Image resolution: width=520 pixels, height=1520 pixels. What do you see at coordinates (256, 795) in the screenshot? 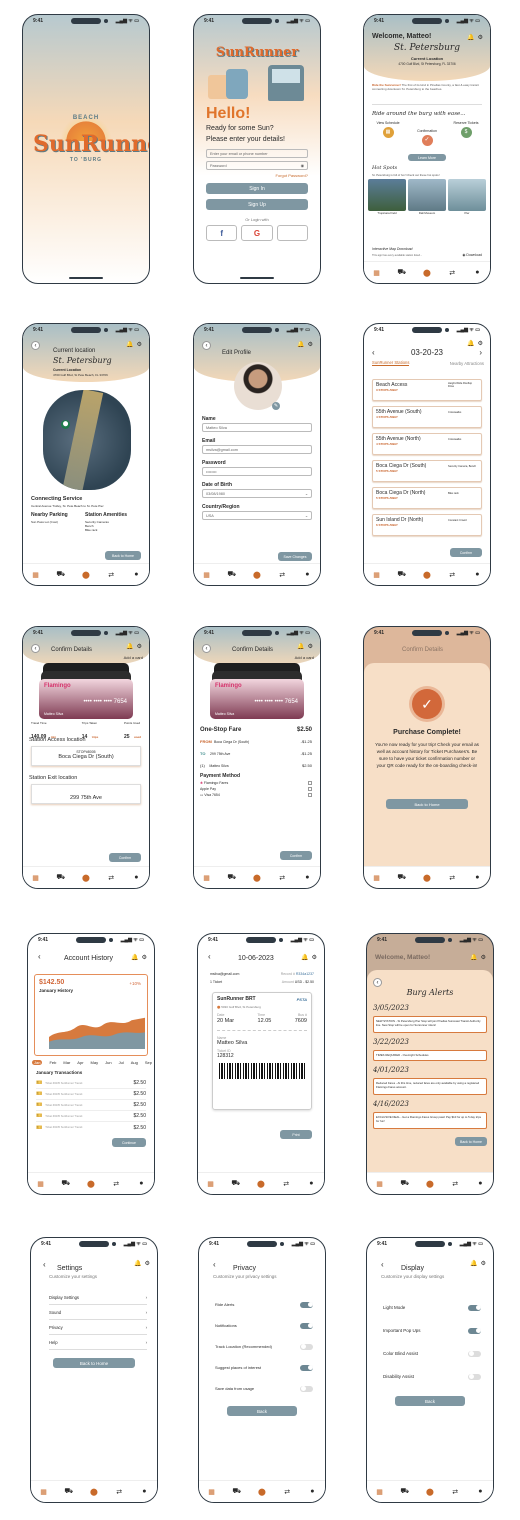
I see `payment-option: ▭ Visa 7654` at bounding box center [256, 795].